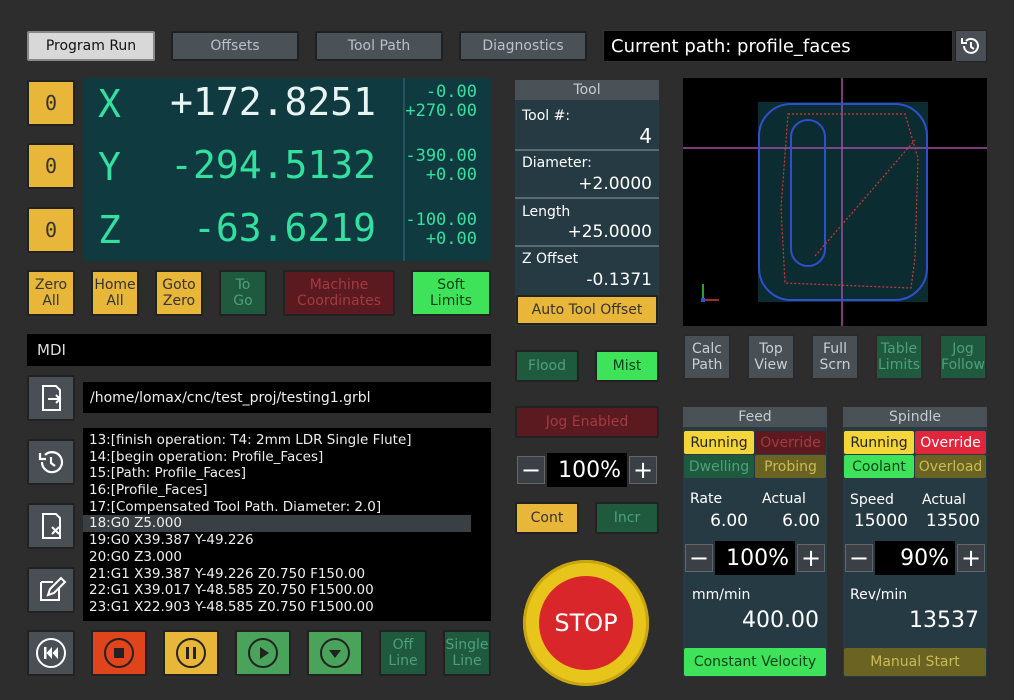 The image size is (1014, 700). I want to click on calc-path-button: Calc Path, so click(707, 357).